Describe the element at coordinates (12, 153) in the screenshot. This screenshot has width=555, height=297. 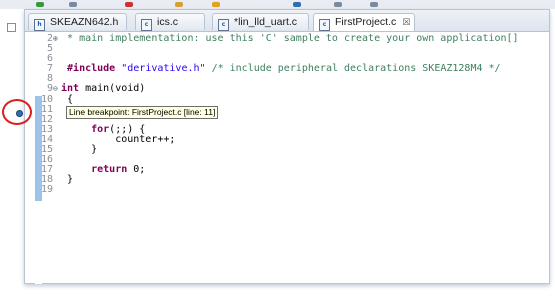
I see `left-panel` at that location.